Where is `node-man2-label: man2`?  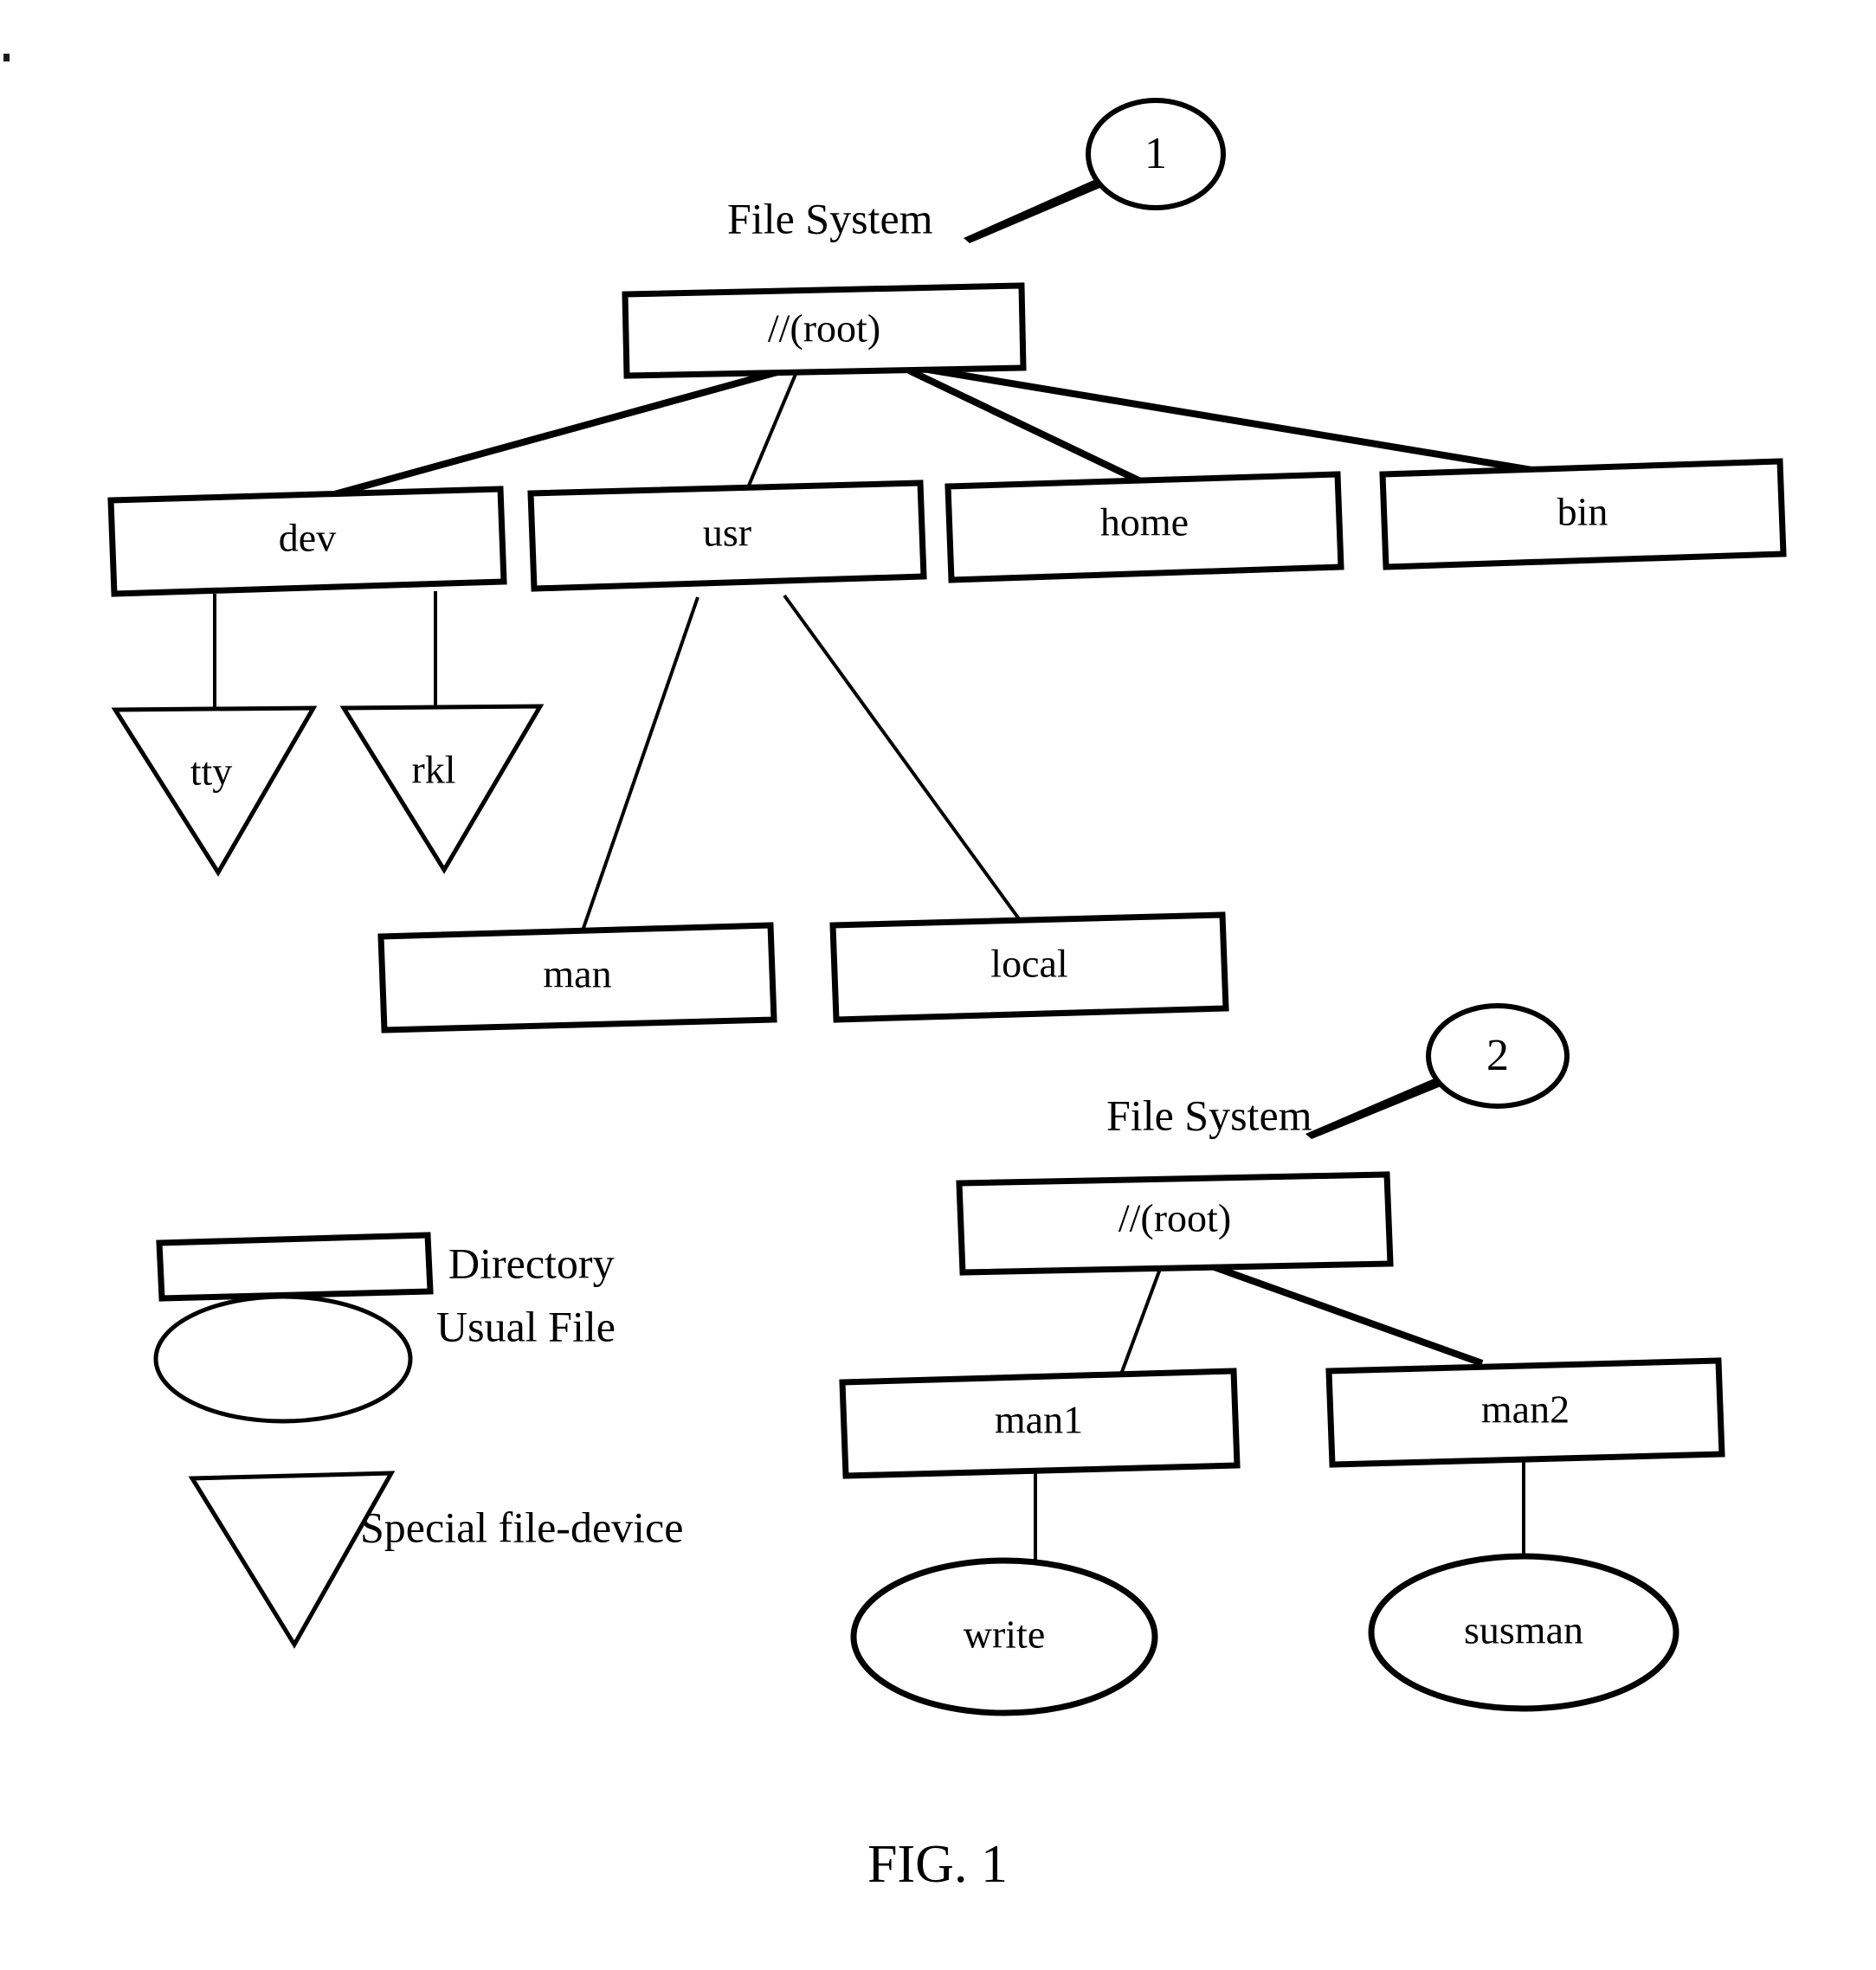
node-man2-label: man2 is located at coordinates (1525, 1409).